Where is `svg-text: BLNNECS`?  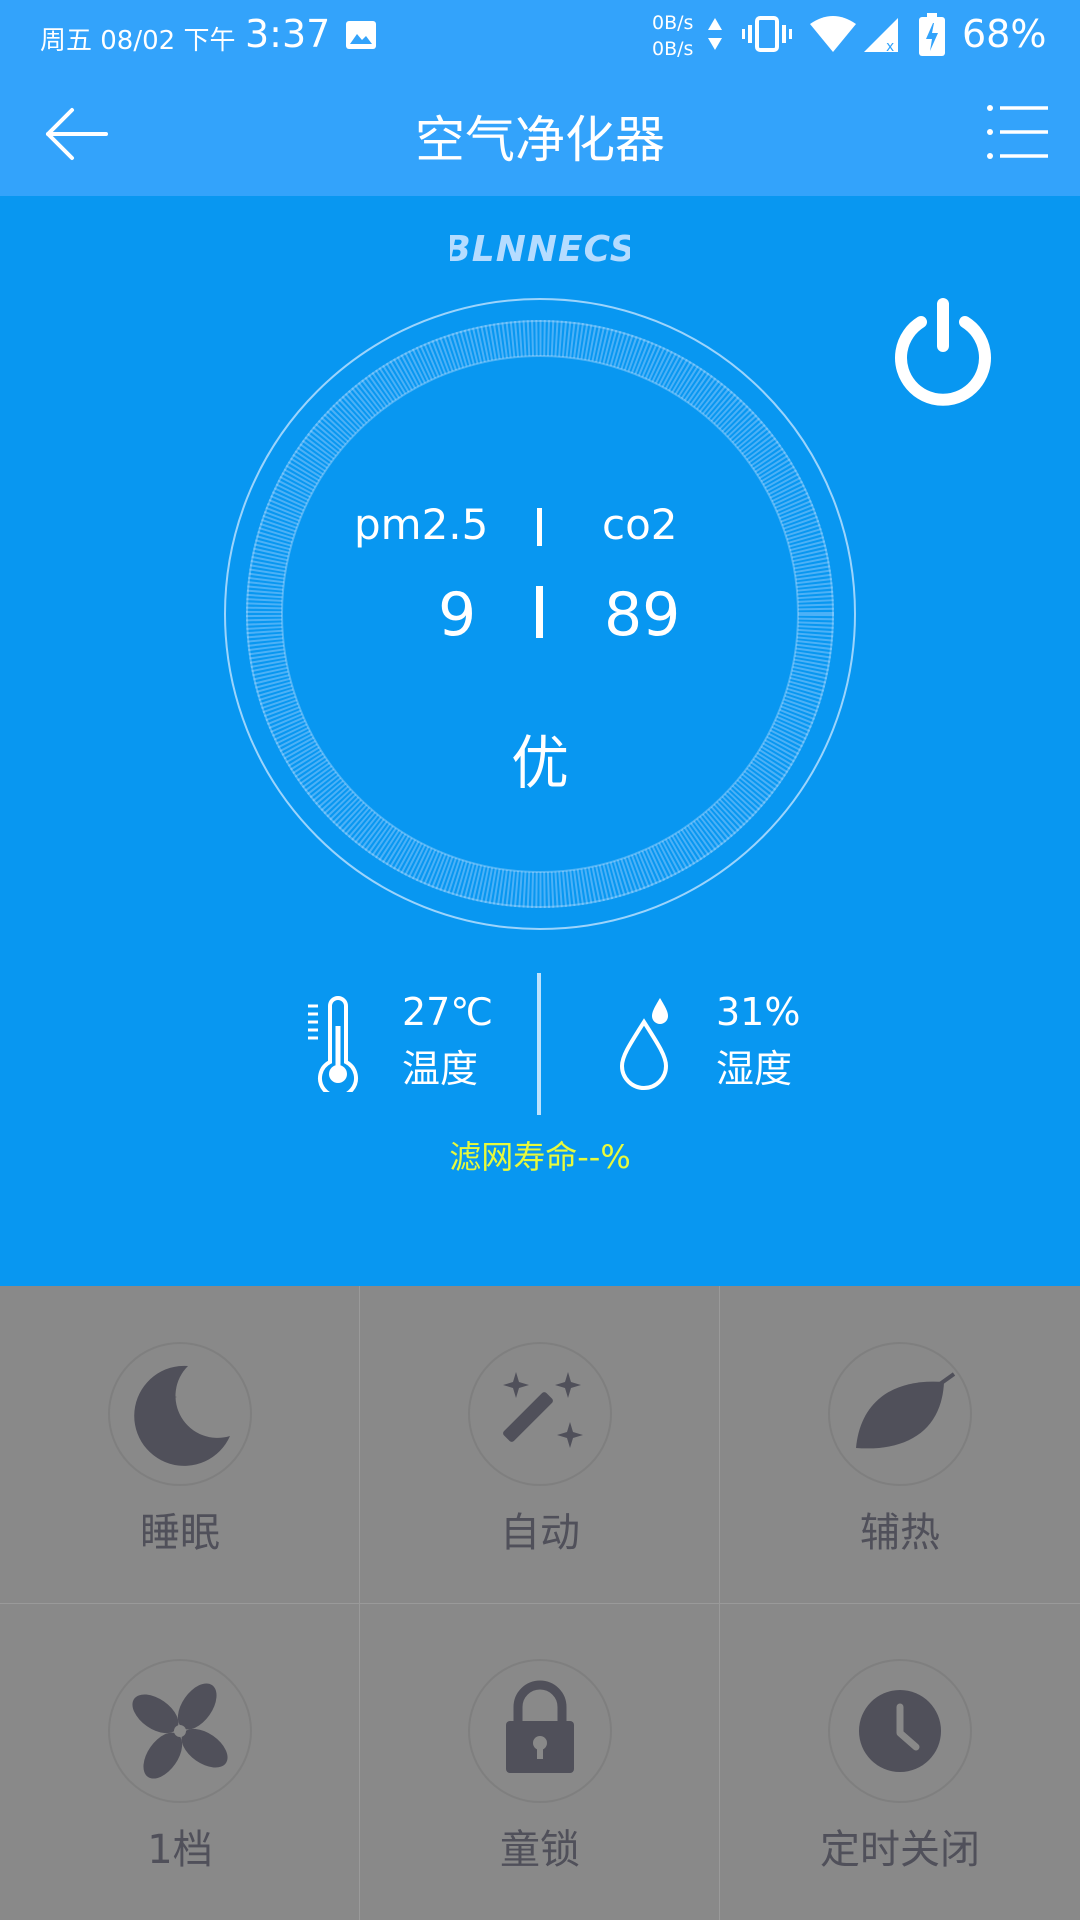
svg-text: BLNNECS is located at coordinates (540, 249).